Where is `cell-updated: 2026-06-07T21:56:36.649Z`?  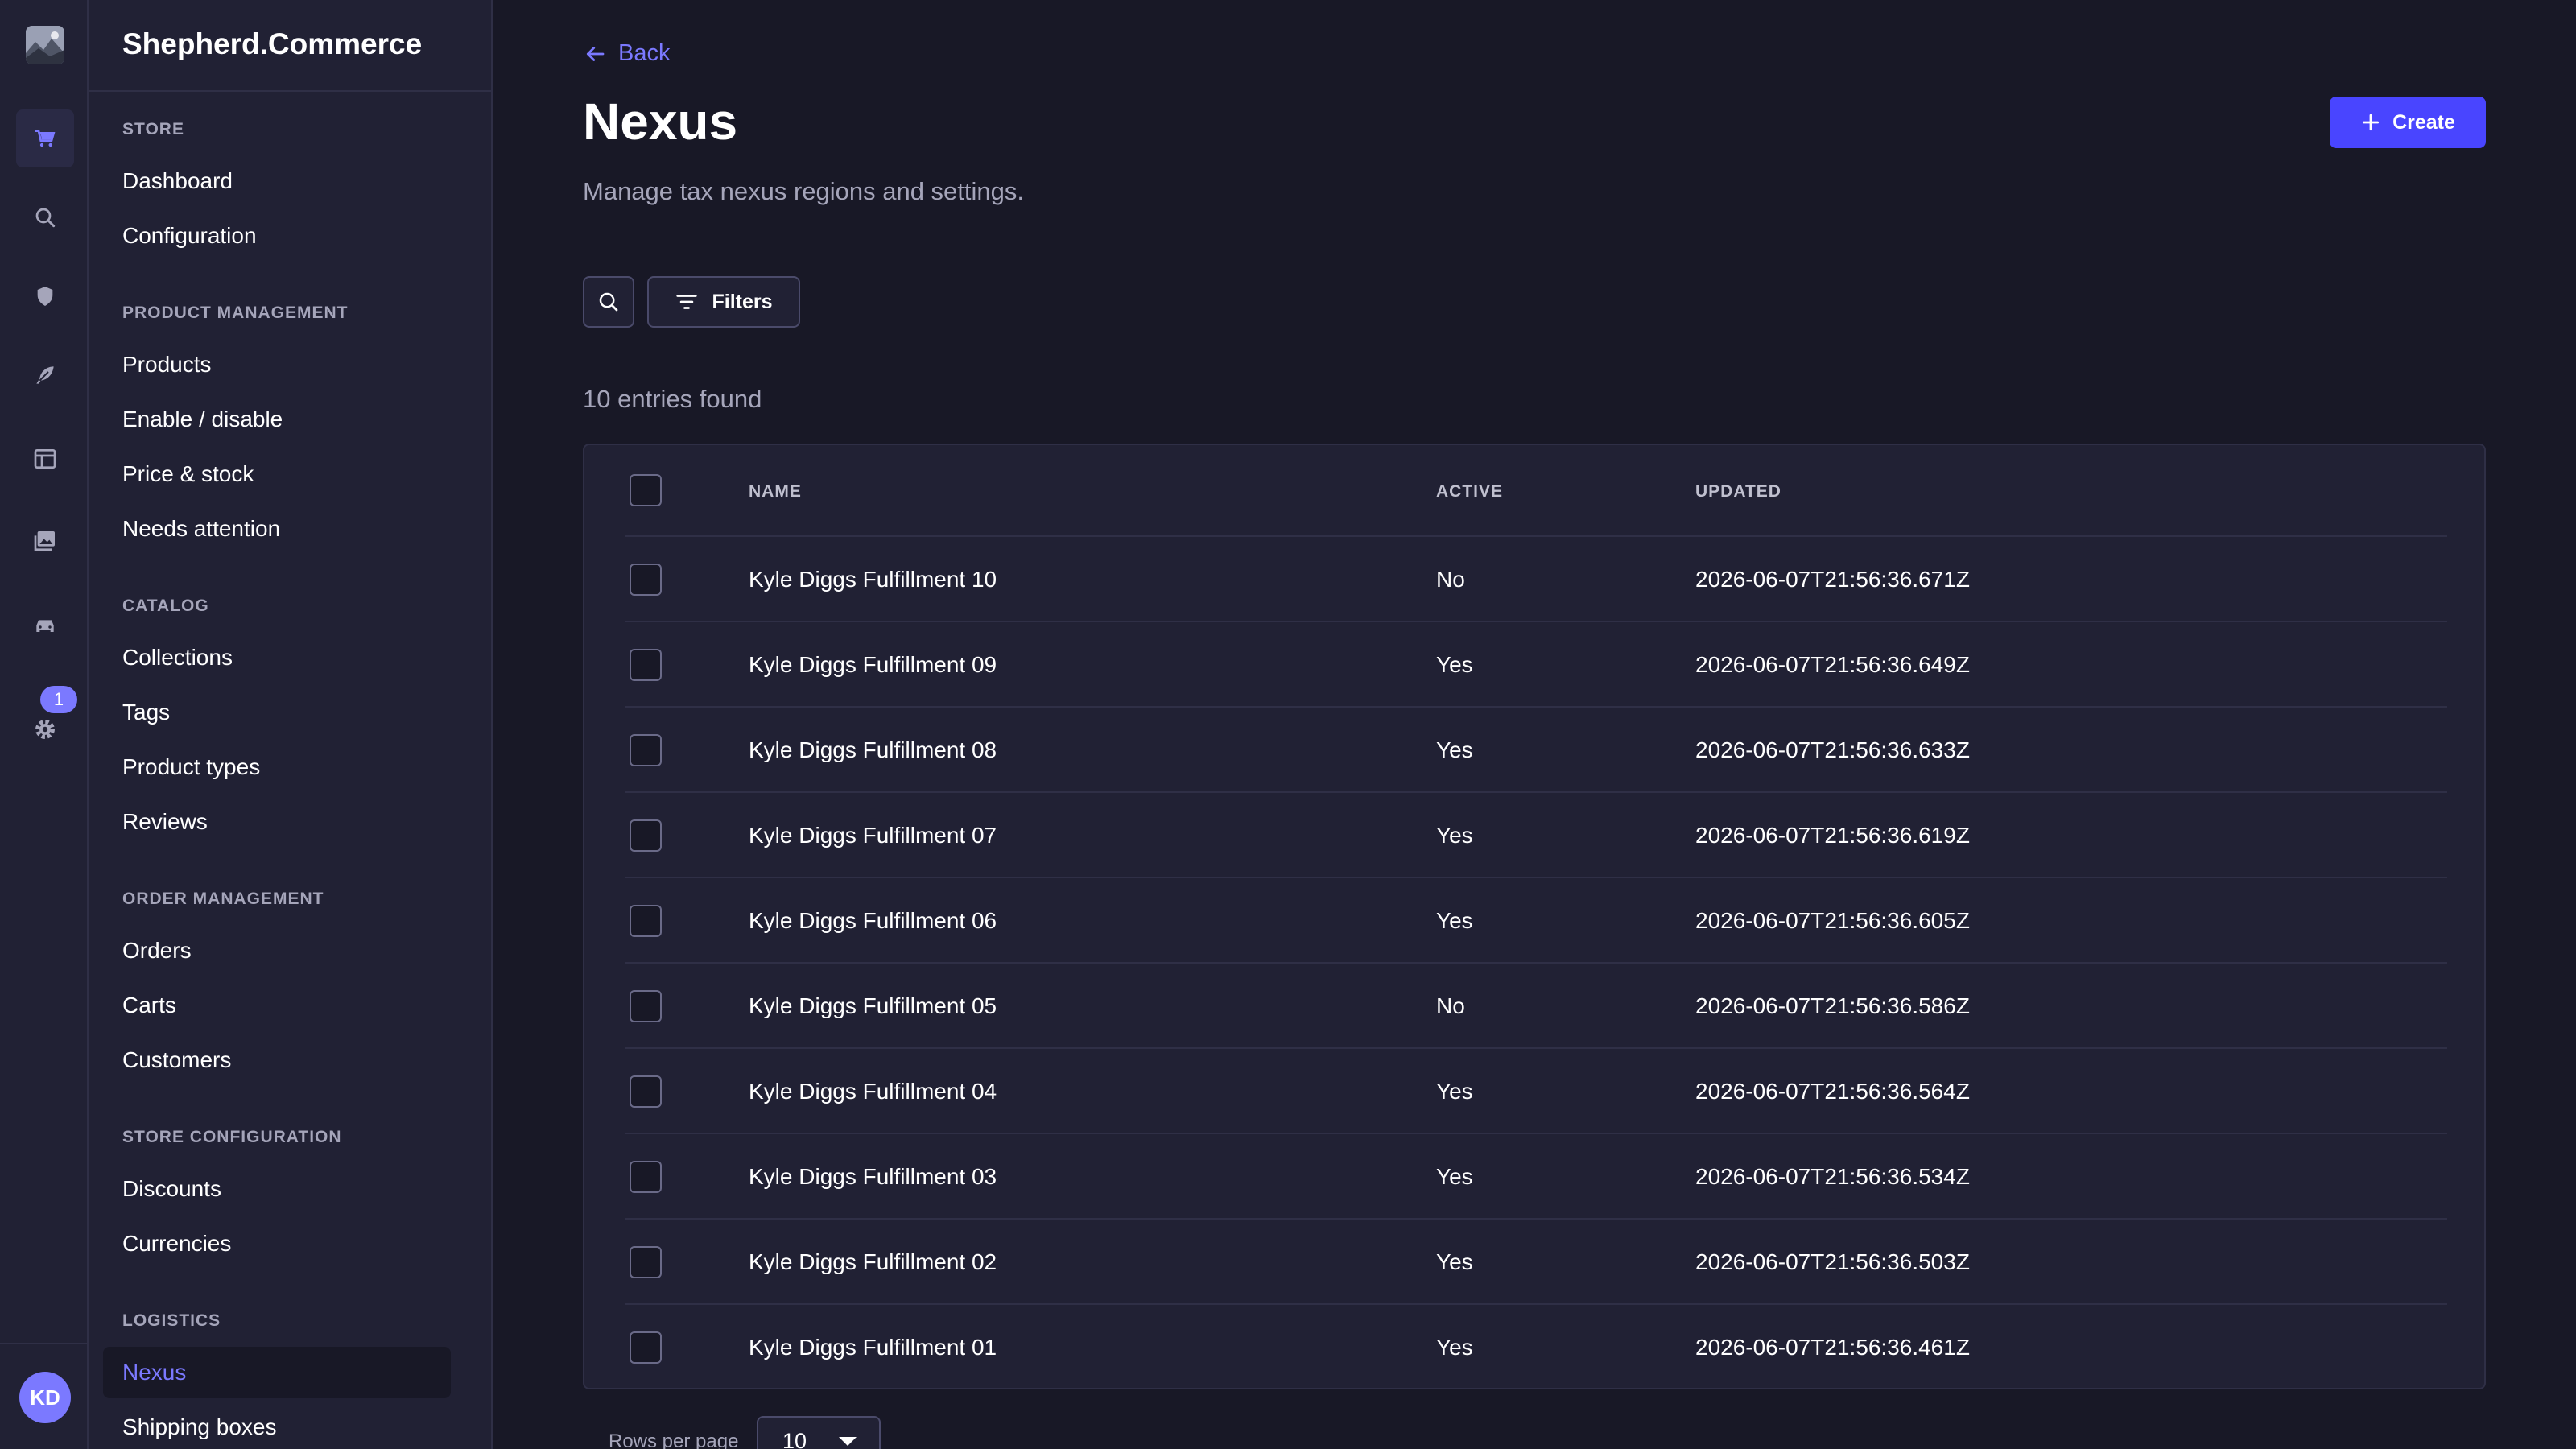 cell-updated: 2026-06-07T21:56:36.649Z is located at coordinates (1832, 664).